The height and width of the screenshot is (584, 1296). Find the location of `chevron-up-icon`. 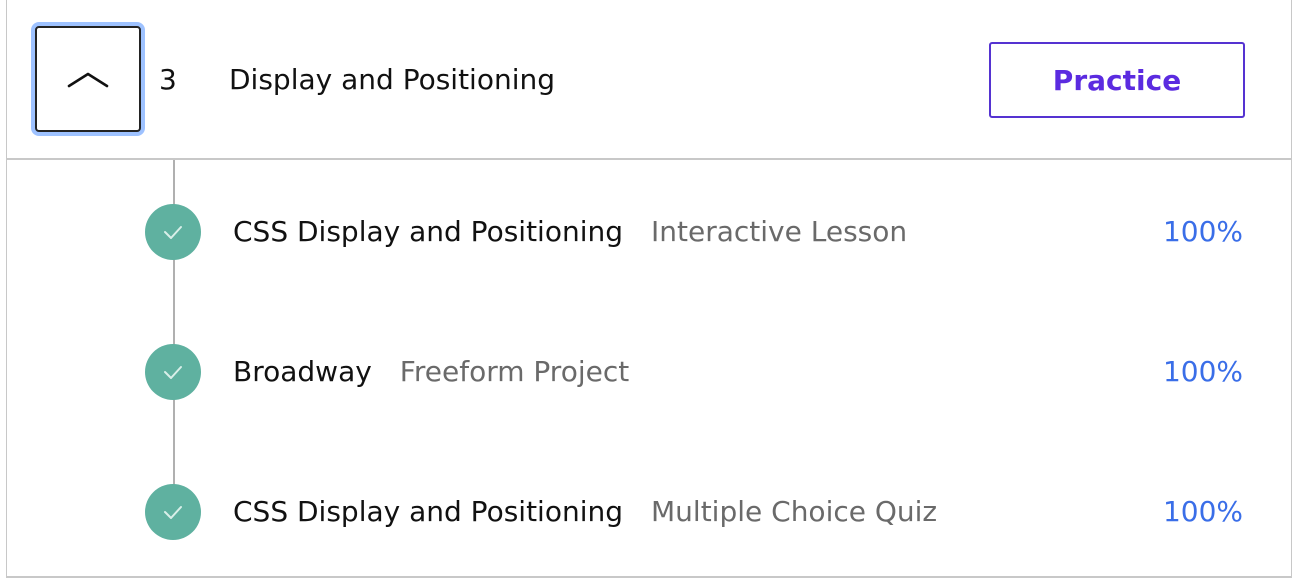

chevron-up-icon is located at coordinates (88, 80).